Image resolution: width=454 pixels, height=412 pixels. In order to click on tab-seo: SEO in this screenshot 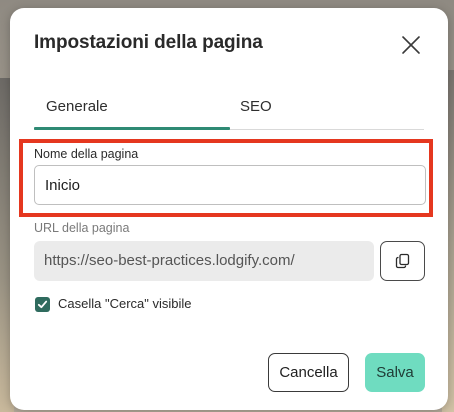, I will do `click(256, 106)`.